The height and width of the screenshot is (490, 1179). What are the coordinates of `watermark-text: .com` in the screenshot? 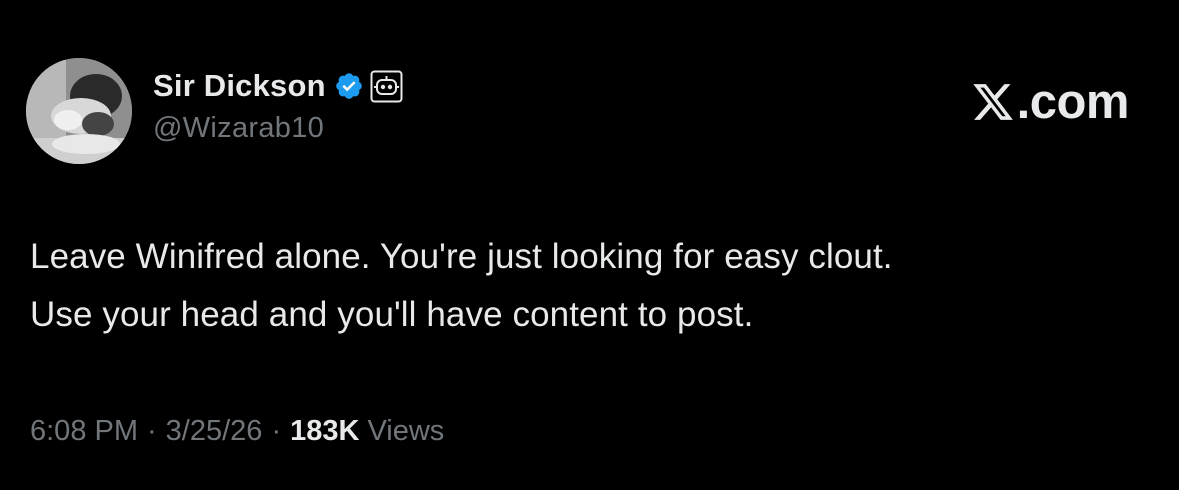 It's located at (1073, 102).